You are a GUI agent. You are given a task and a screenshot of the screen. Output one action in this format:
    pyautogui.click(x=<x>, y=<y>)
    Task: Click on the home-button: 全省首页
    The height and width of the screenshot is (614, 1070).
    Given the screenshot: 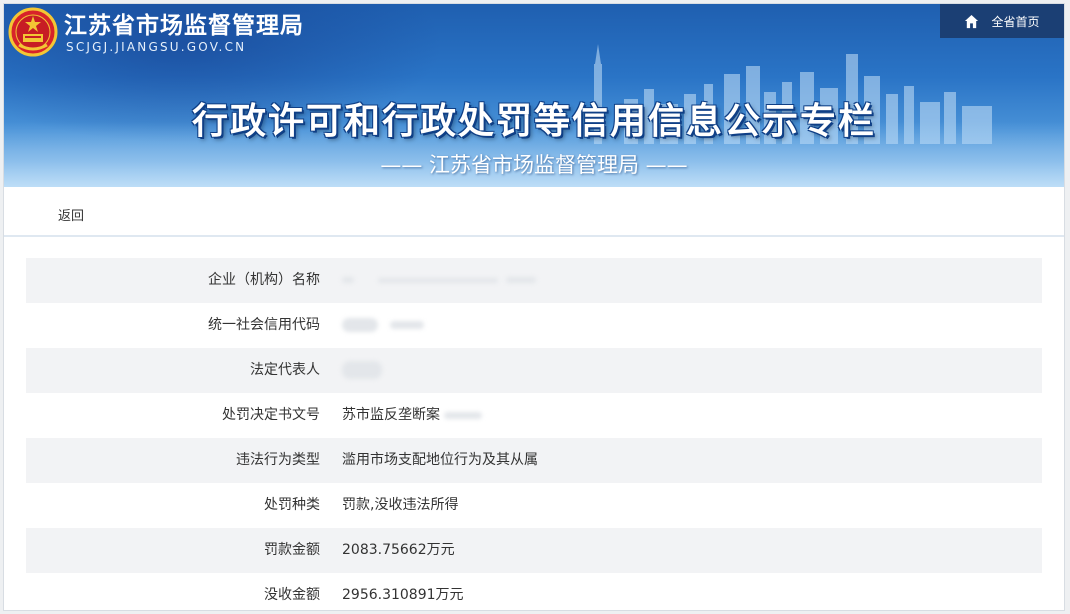 What is the action you would take?
    pyautogui.click(x=1002, y=21)
    